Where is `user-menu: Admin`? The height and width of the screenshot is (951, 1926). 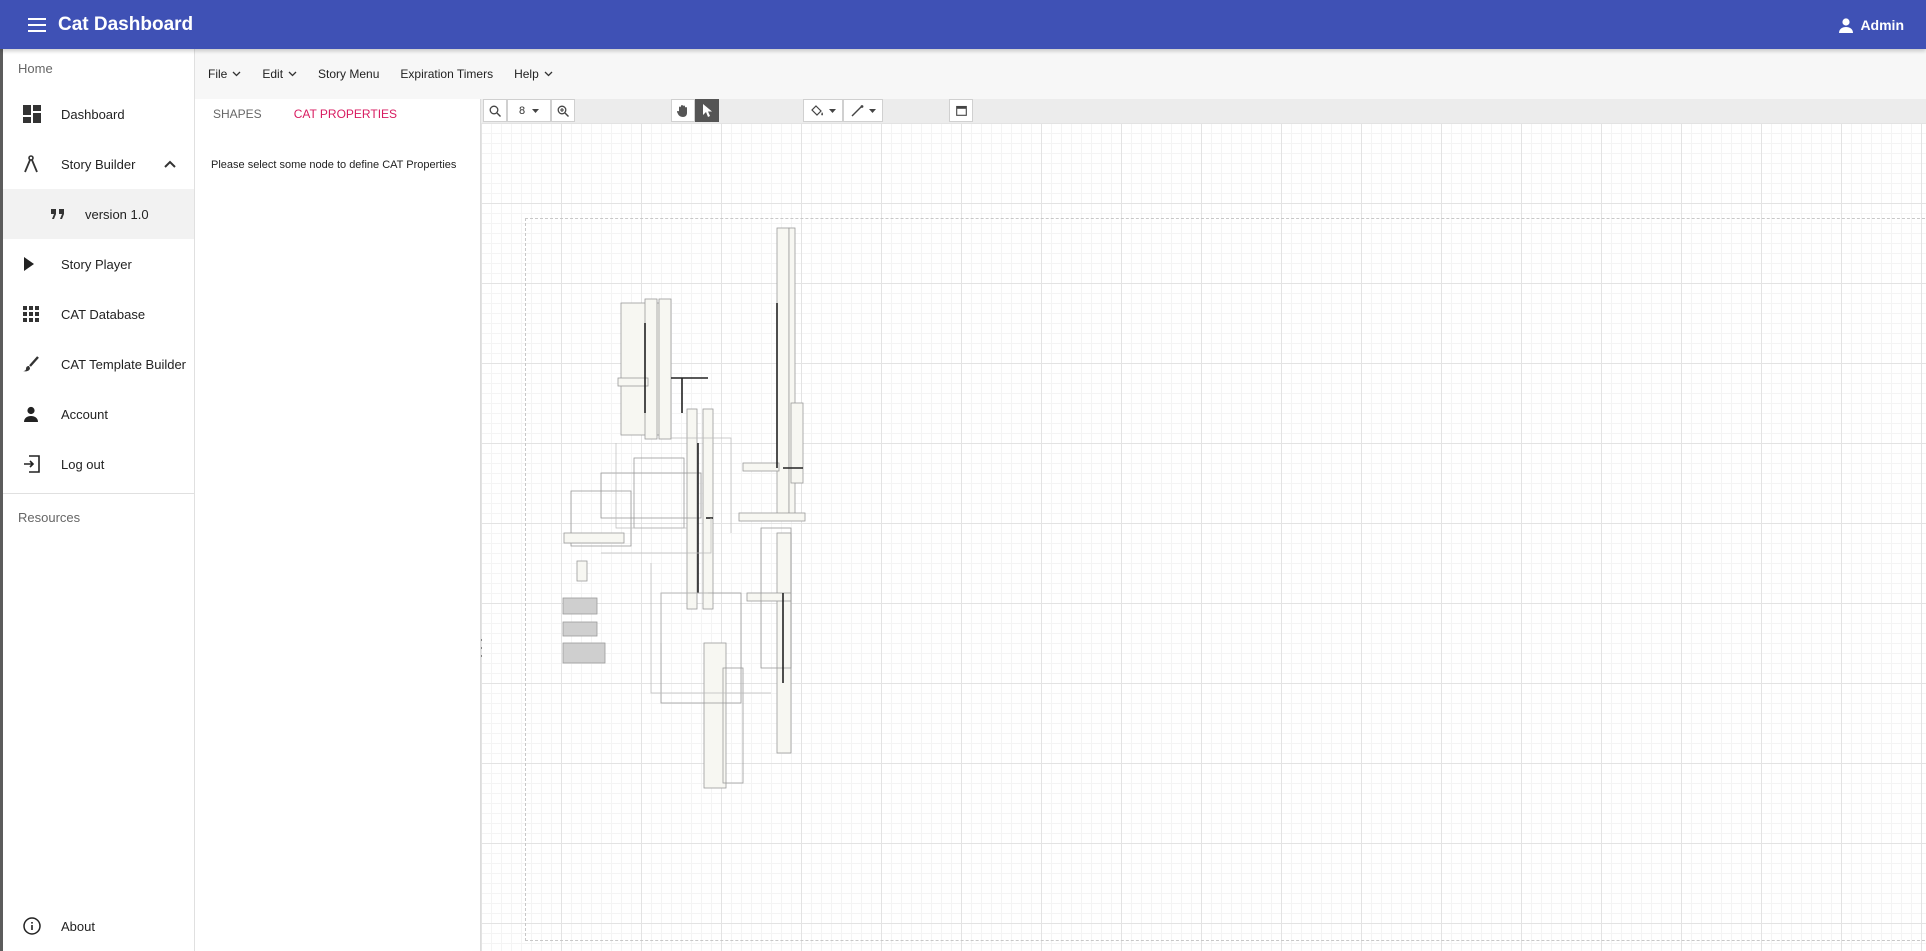
user-menu: Admin is located at coordinates (1871, 24).